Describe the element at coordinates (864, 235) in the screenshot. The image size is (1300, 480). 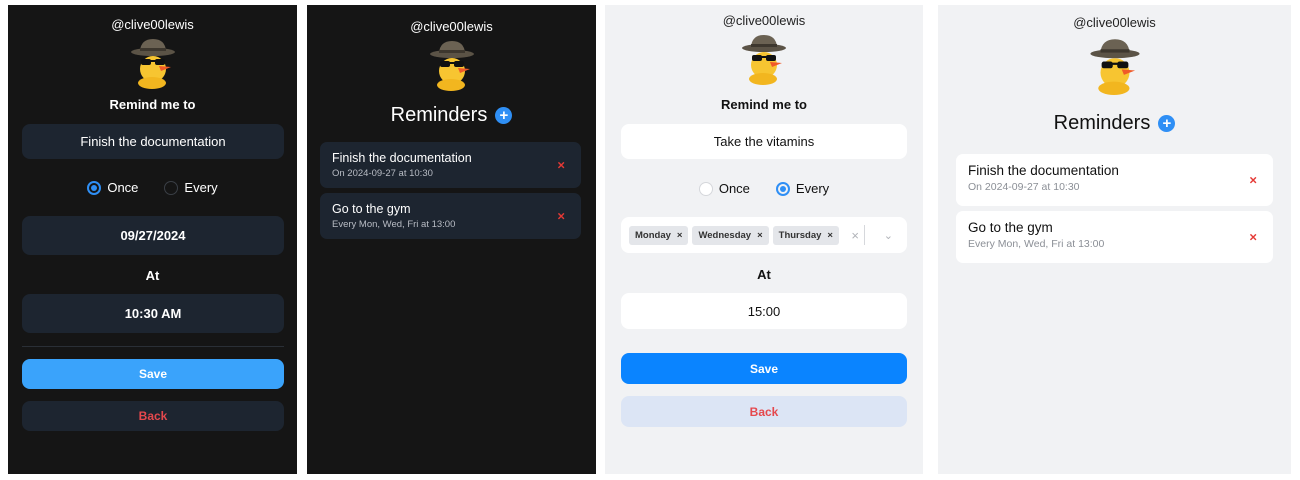
I see `separator` at that location.